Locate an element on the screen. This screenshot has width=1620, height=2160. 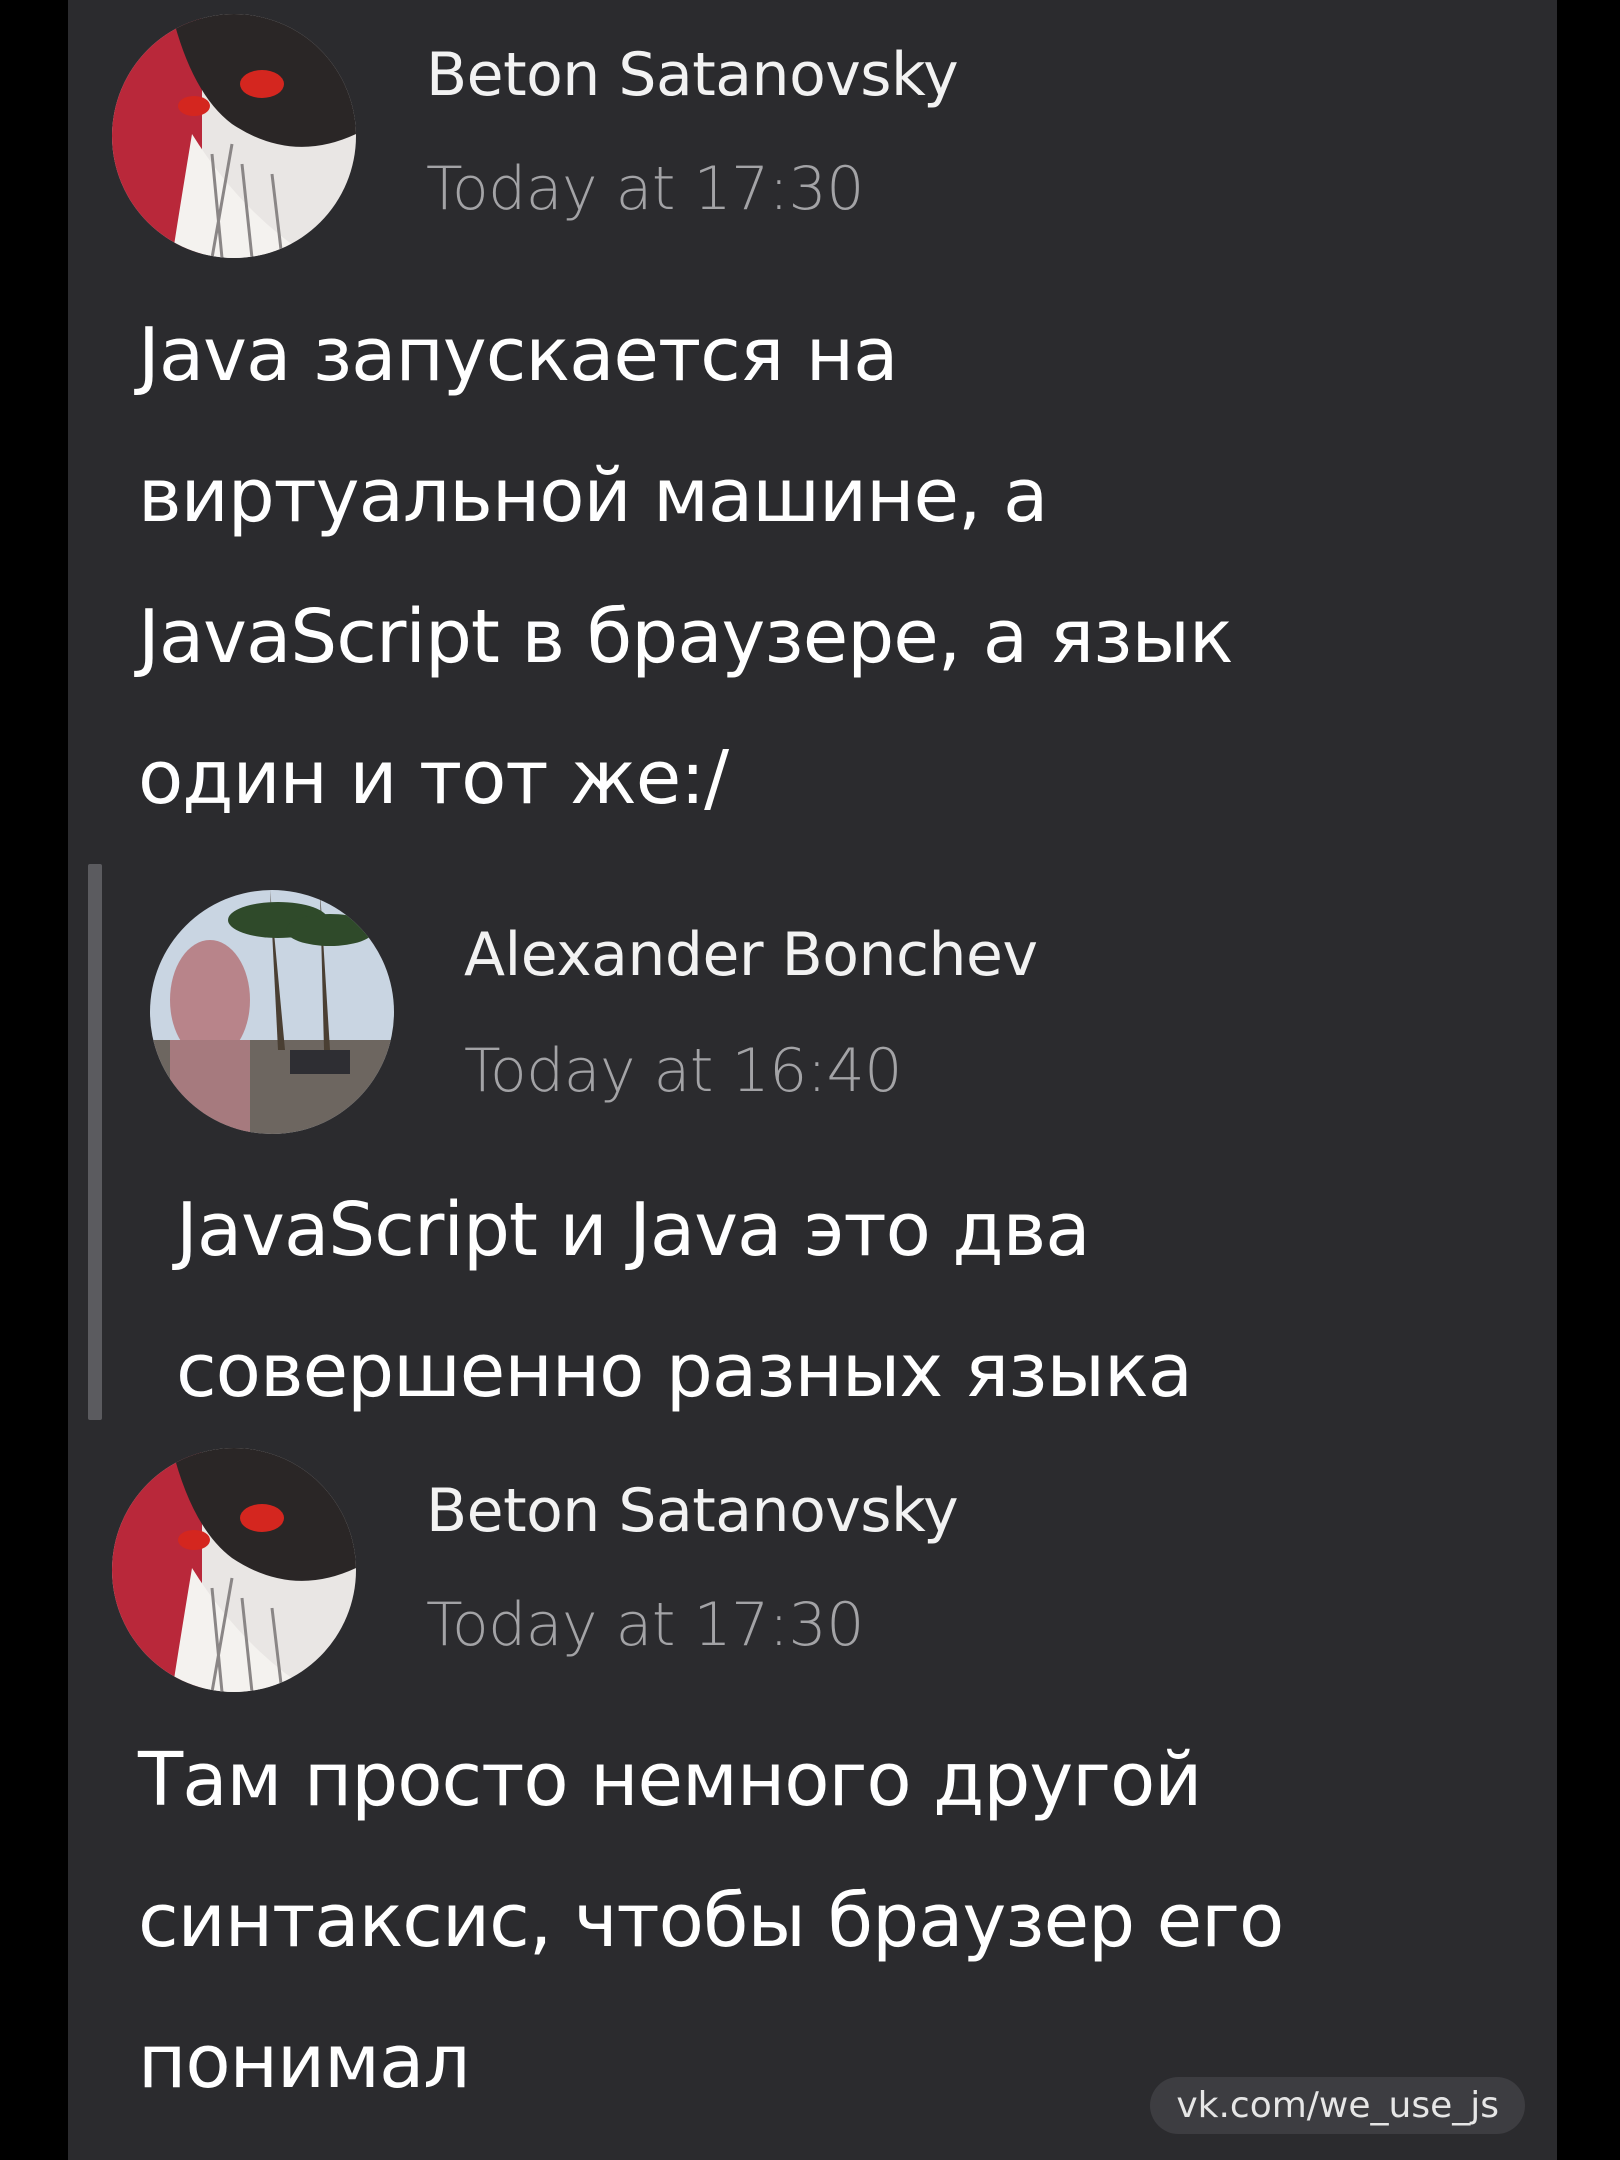
message-line: JavaScript и Java это два is located at coordinates (633, 1230).